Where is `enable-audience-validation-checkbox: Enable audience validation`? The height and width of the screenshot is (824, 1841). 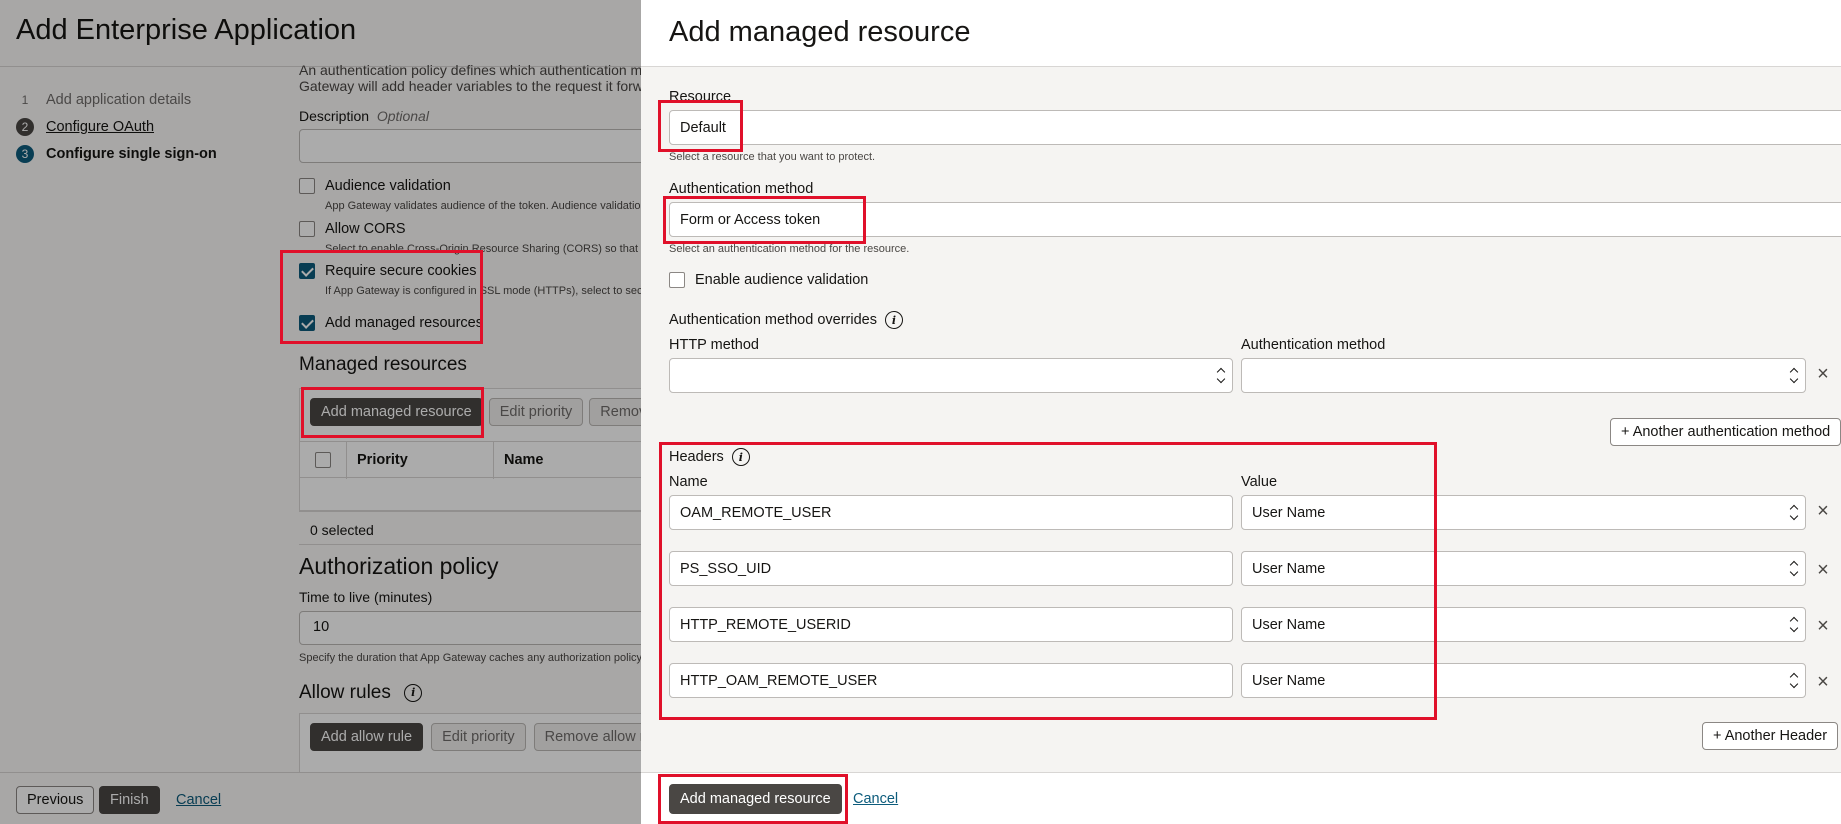
enable-audience-validation-checkbox: Enable audience validation is located at coordinates (768, 280).